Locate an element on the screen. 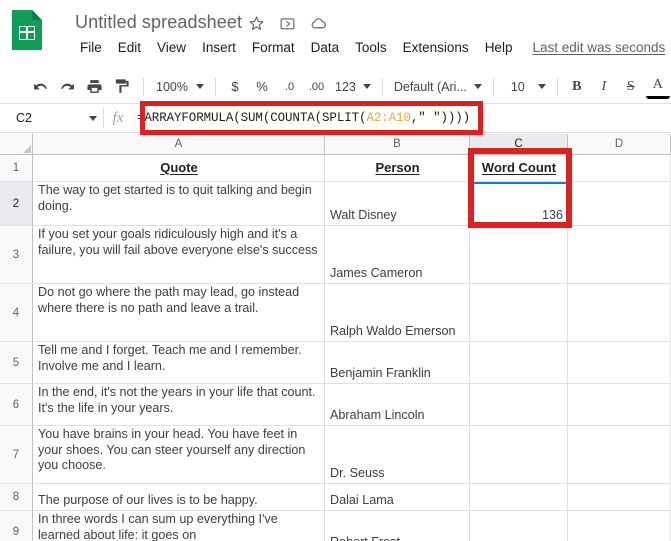  cell-b8-text: Dalai Lama is located at coordinates (362, 499).